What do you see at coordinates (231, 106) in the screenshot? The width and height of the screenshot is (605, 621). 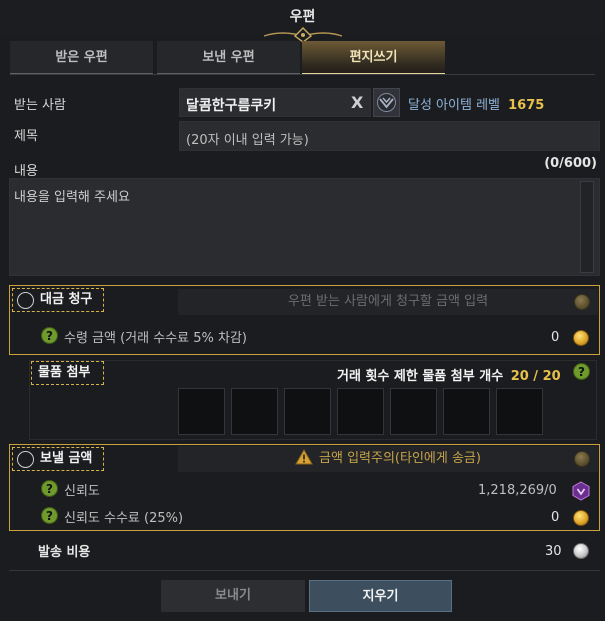 I see `recipient-value: 달콤한구름쿠키` at bounding box center [231, 106].